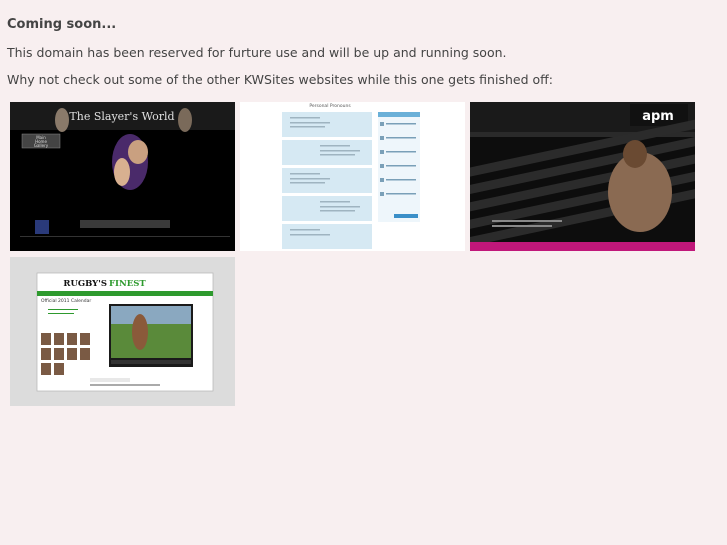  What do you see at coordinates (330, 106) in the screenshot?
I see `personal-pronouns-title: Personal Pronouns` at bounding box center [330, 106].